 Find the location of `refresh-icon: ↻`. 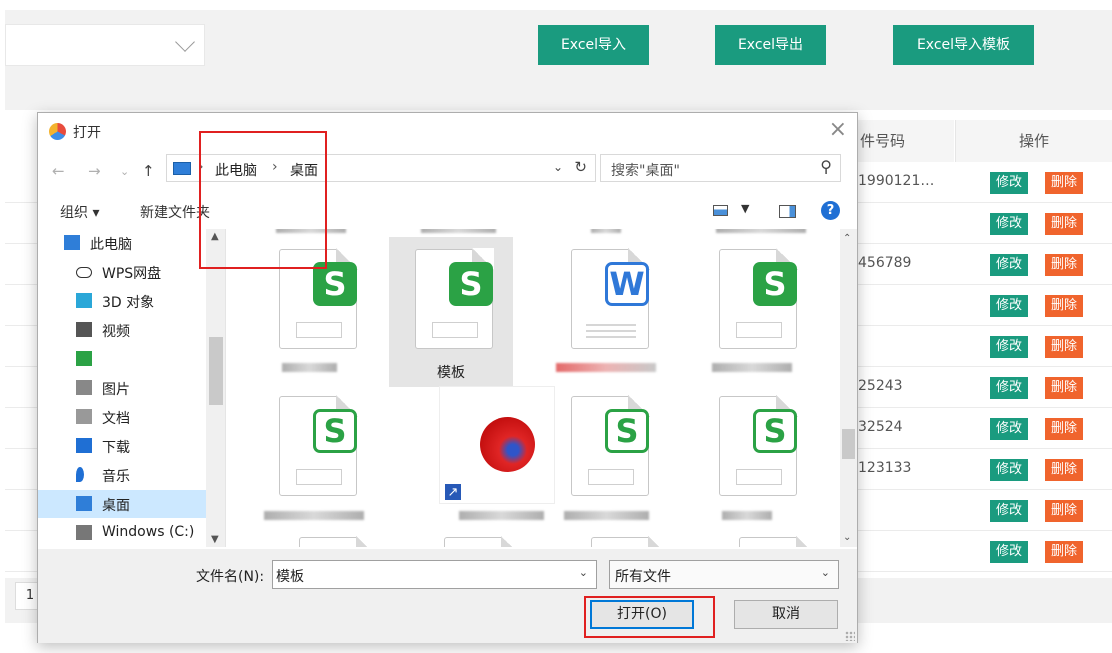

refresh-icon: ↻ is located at coordinates (580, 167).